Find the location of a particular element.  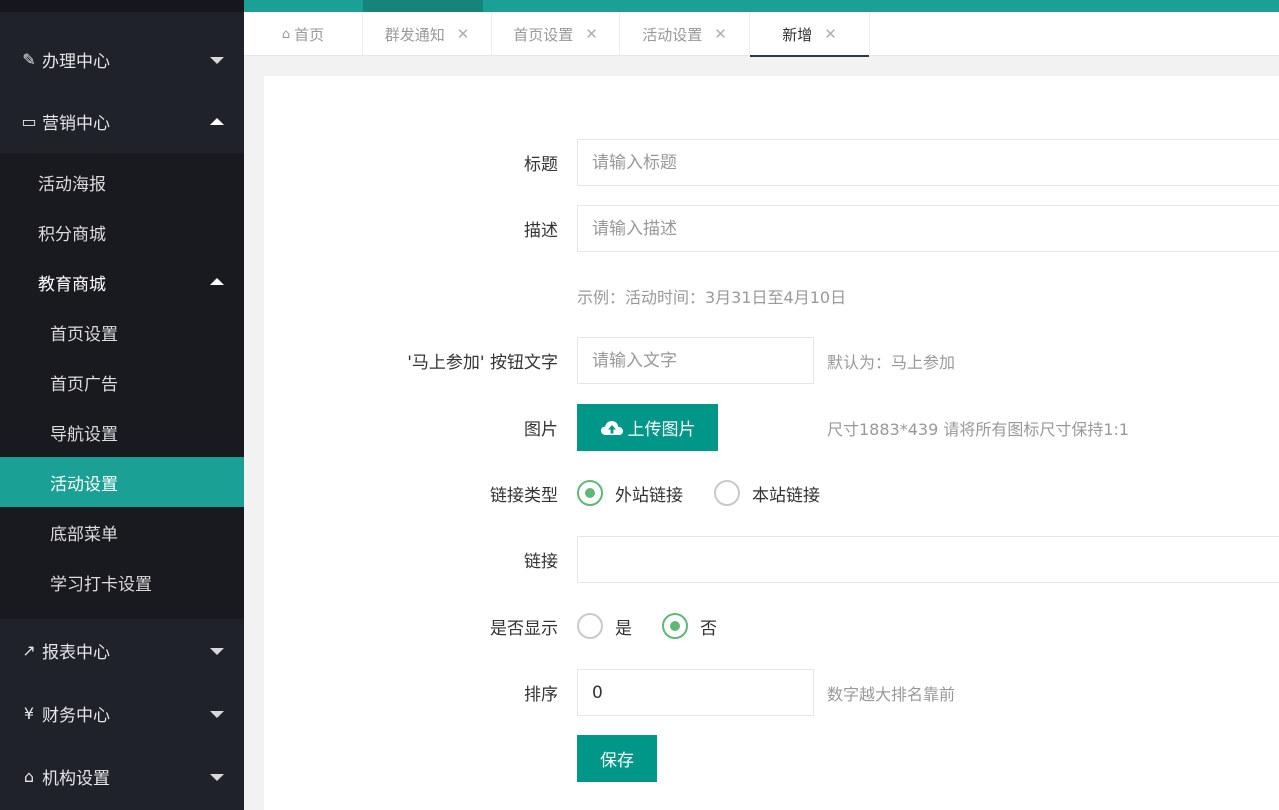

radio-external-link: 外站链接 is located at coordinates (630, 493).